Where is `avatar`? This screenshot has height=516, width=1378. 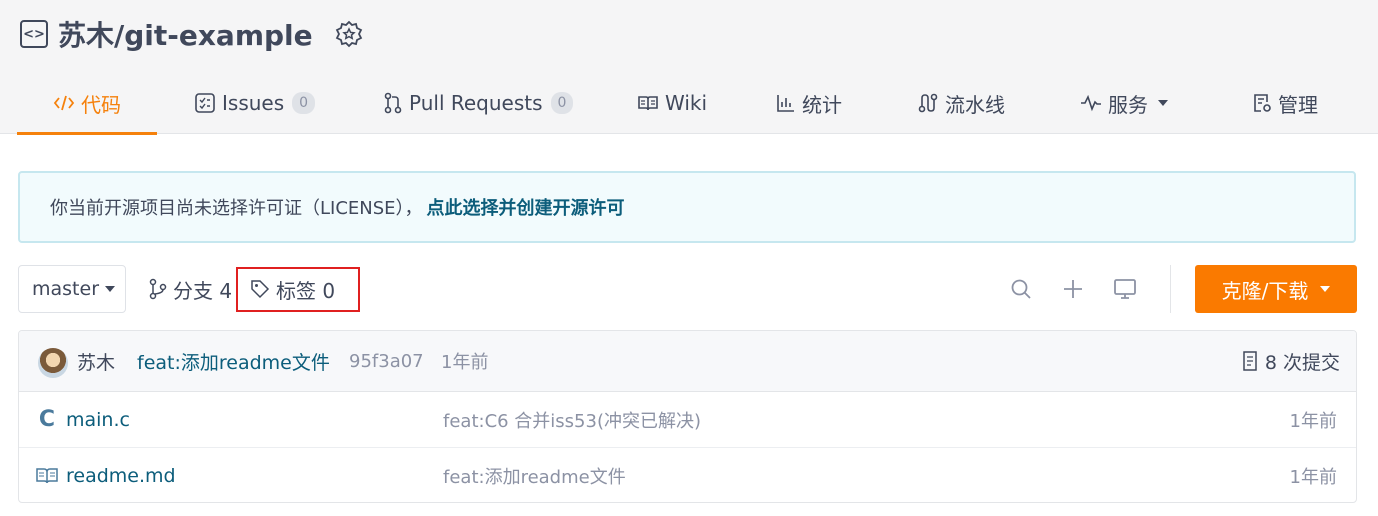 avatar is located at coordinates (53, 363).